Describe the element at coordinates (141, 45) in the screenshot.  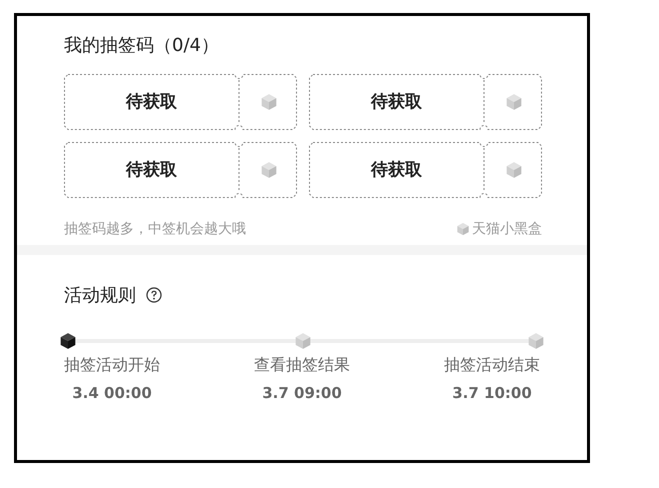
I see `section-title: 我的抽签码（0/4）` at that location.